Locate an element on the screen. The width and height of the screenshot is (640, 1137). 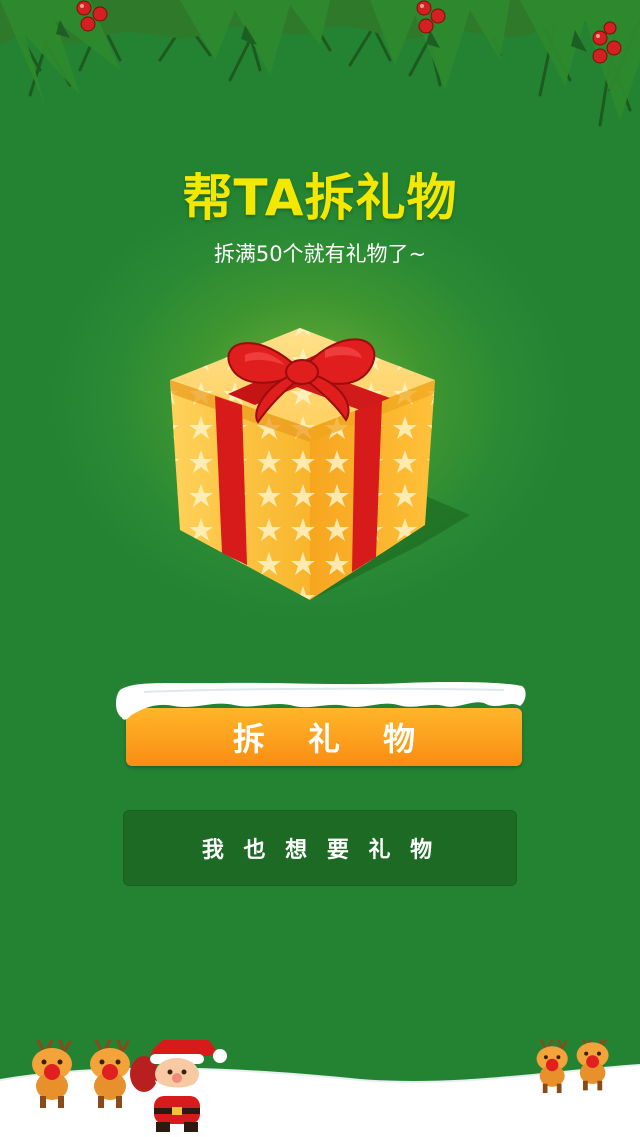
want-gift-too-button: 我 也 想 要 礼 物 is located at coordinates (320, 848).